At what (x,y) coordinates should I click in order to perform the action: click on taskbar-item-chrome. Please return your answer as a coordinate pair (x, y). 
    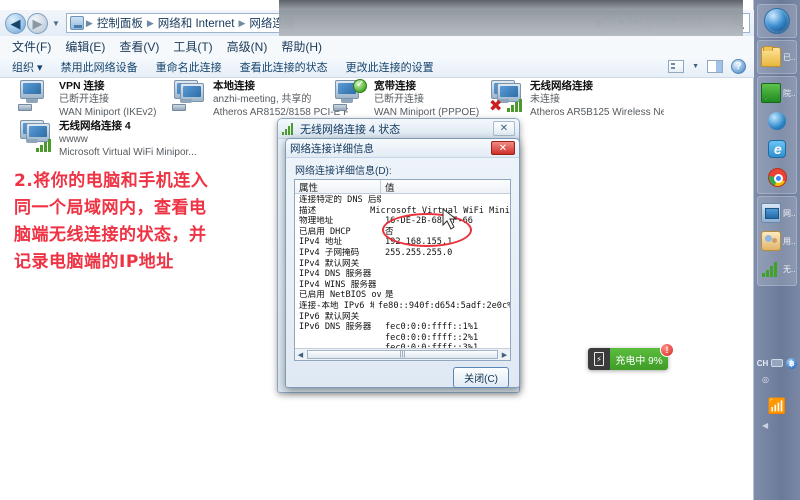
    Looking at the image, I should click on (777, 177).